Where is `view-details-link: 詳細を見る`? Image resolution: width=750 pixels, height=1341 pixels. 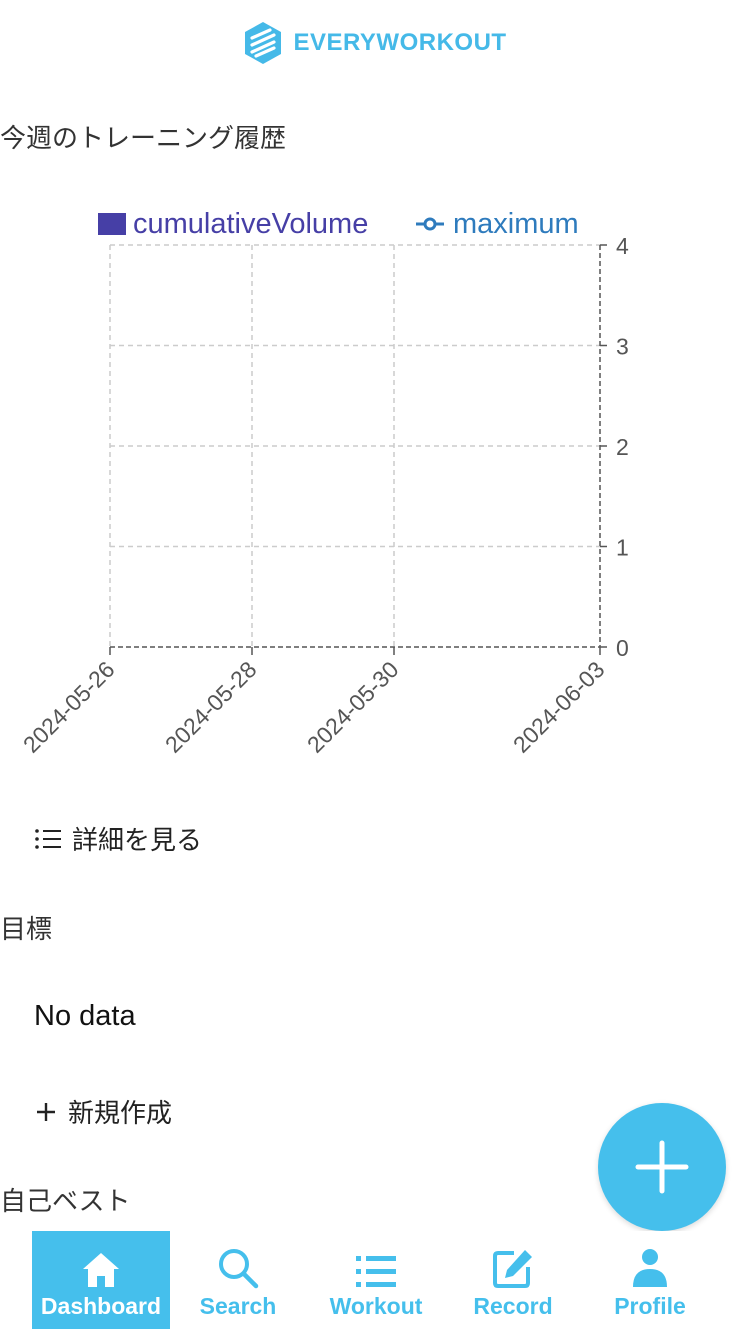 view-details-link: 詳細を見る is located at coordinates (118, 838).